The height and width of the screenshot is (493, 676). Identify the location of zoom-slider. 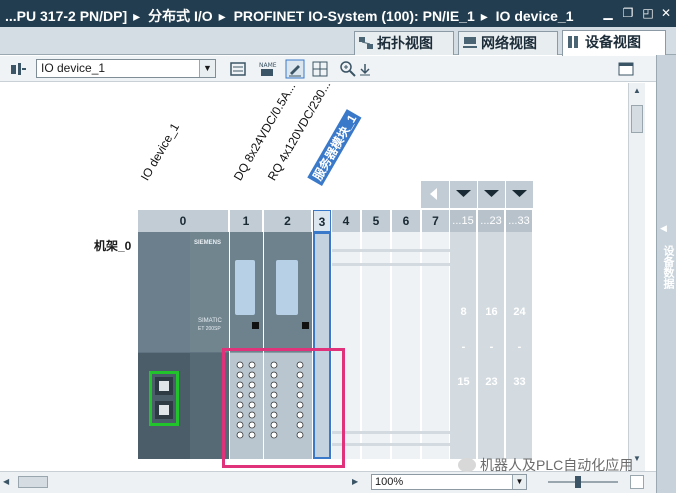
(583, 482).